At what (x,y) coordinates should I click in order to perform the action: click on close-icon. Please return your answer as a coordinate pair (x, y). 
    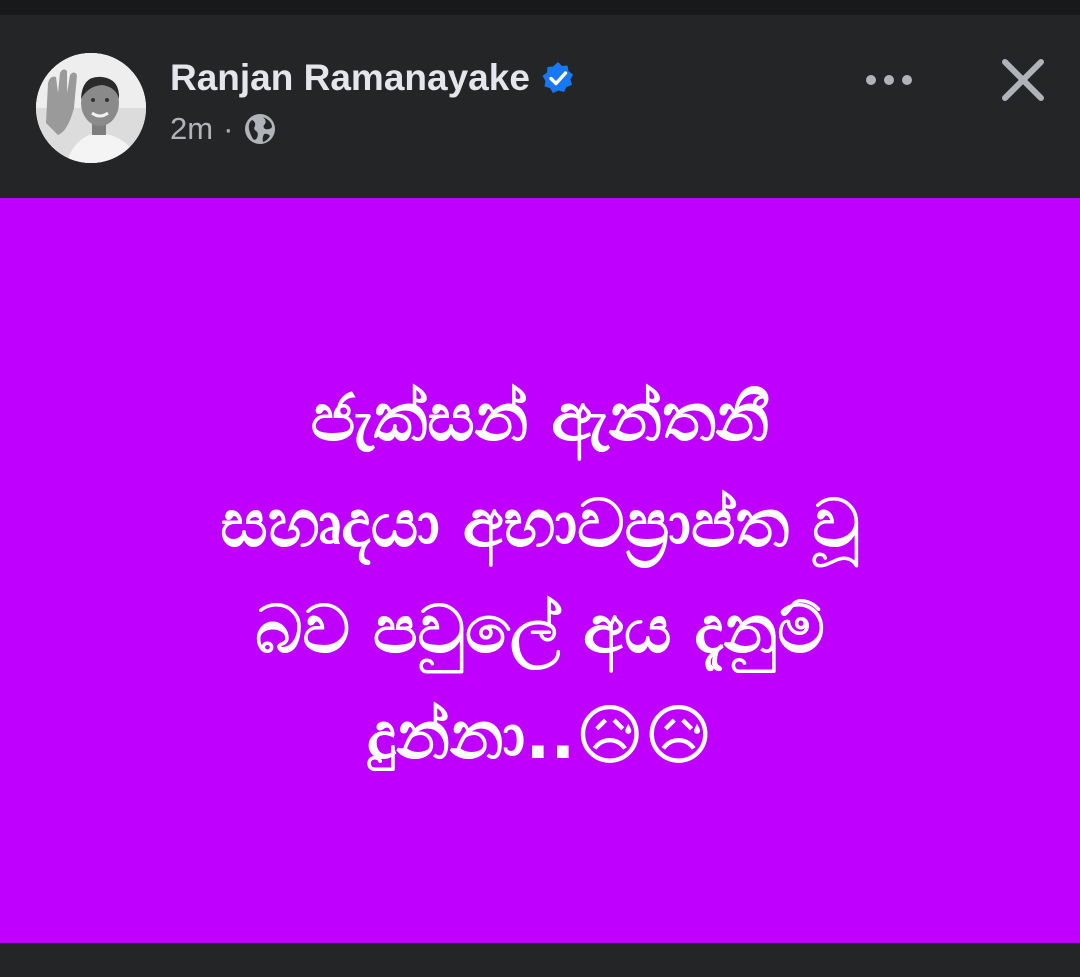
    Looking at the image, I should click on (1023, 82).